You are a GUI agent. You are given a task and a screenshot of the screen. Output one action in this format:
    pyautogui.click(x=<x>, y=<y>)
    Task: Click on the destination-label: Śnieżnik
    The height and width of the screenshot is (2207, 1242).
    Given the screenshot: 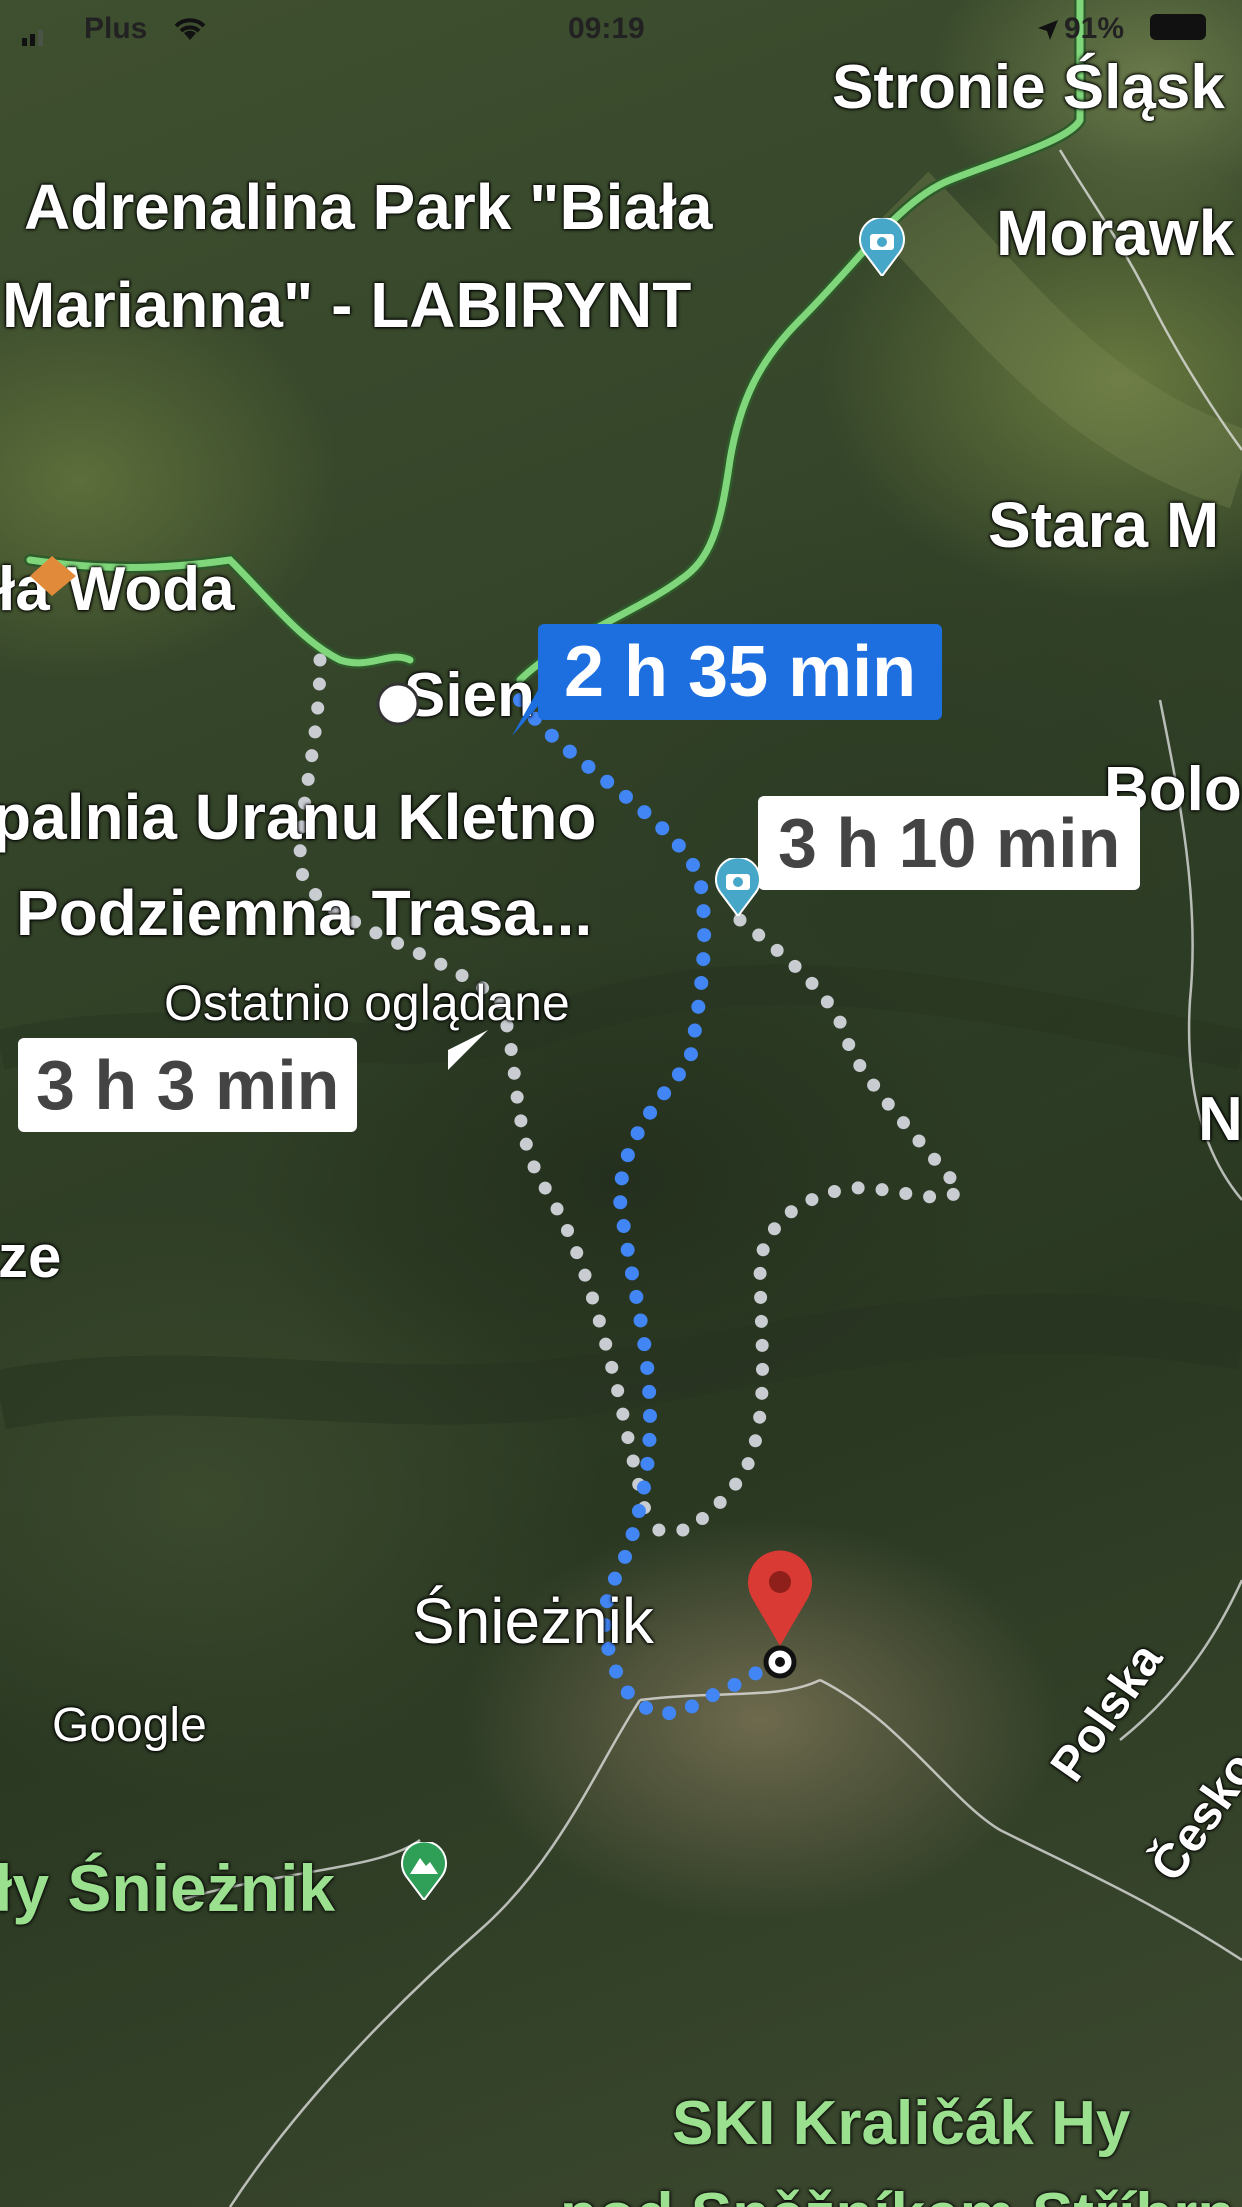 What is the action you would take?
    pyautogui.click(x=533, y=1621)
    